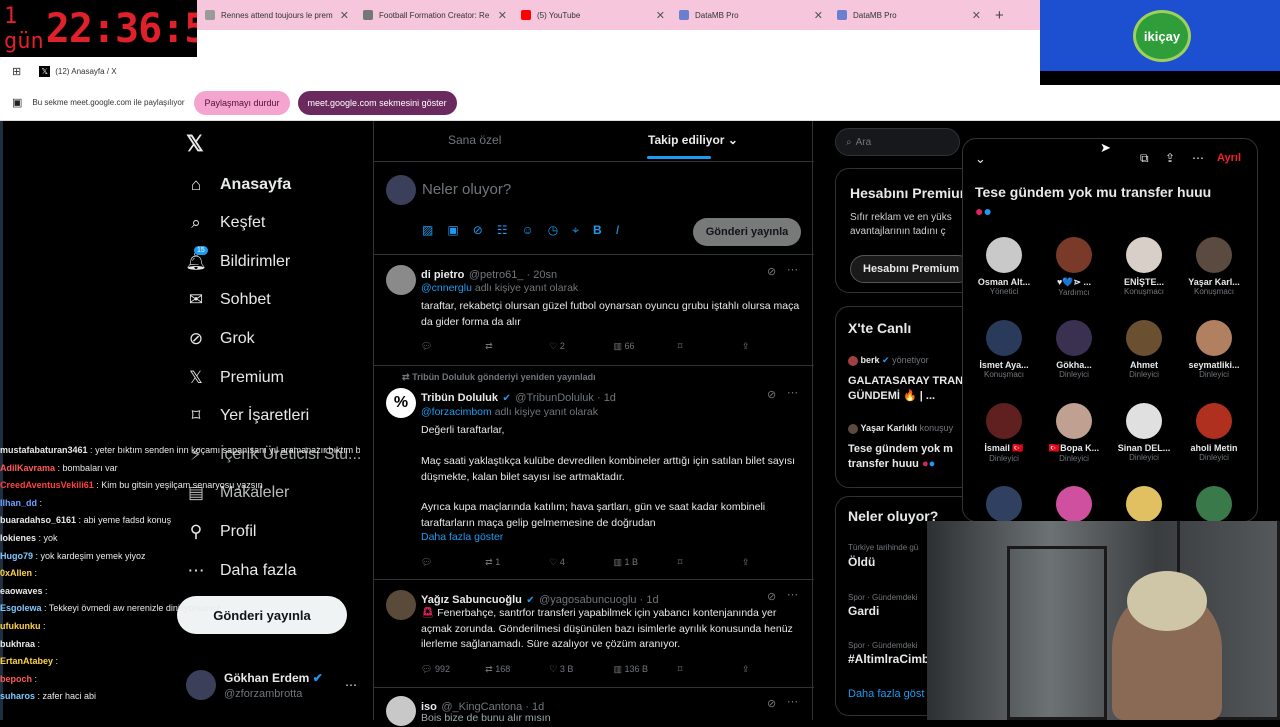 This screenshot has width=1280, height=727. What do you see at coordinates (442, 275) in the screenshot?
I see `post-author: di pietro` at bounding box center [442, 275].